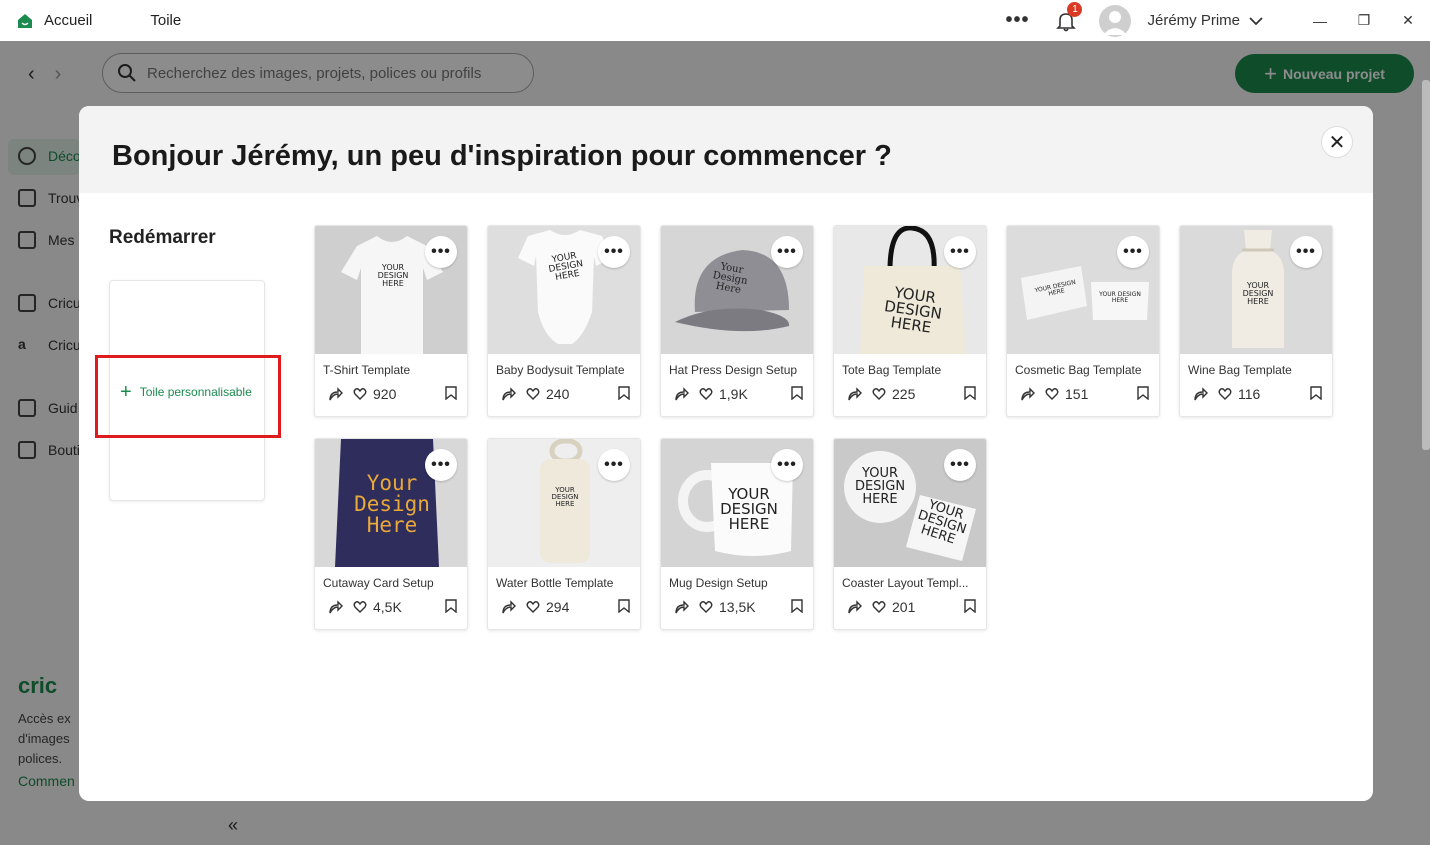 This screenshot has width=1430, height=845. I want to click on likes-count: 116, so click(1249, 394).